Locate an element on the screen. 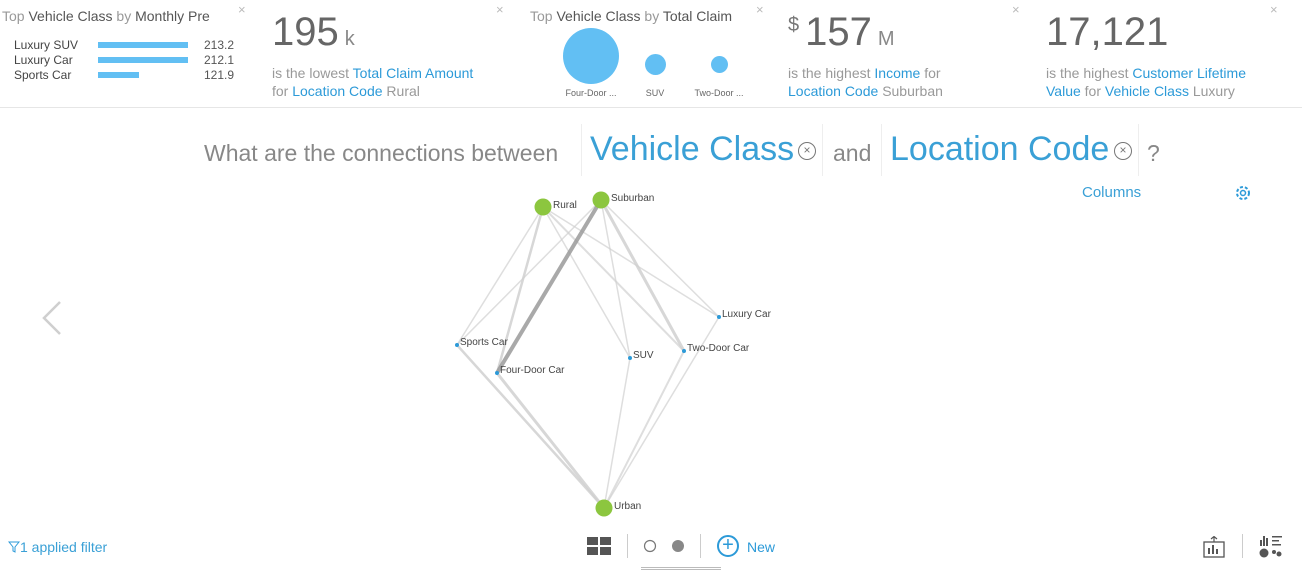 This screenshot has width=1302, height=572. scroll-indicator is located at coordinates (681, 568).